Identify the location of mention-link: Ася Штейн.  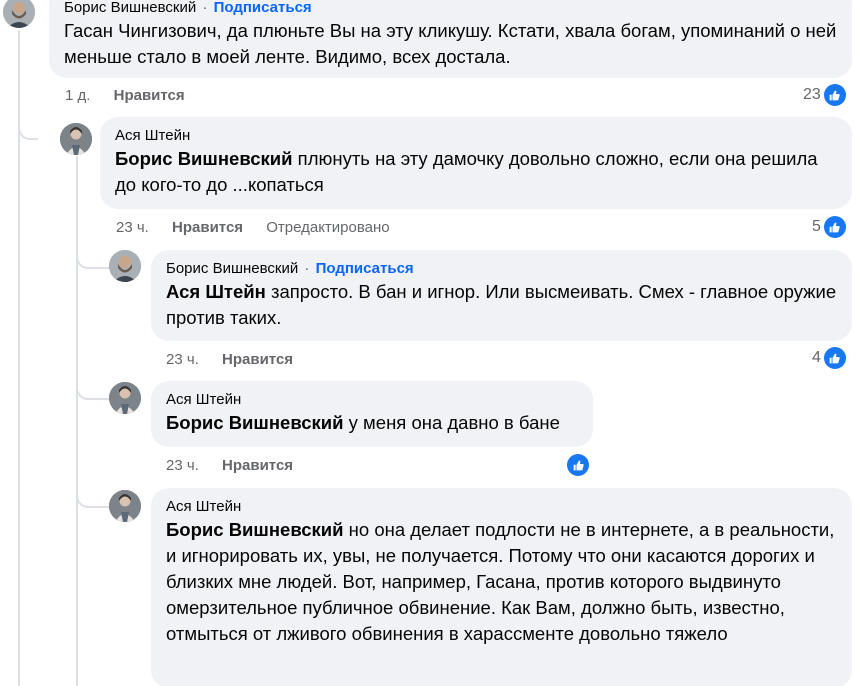
(216, 291).